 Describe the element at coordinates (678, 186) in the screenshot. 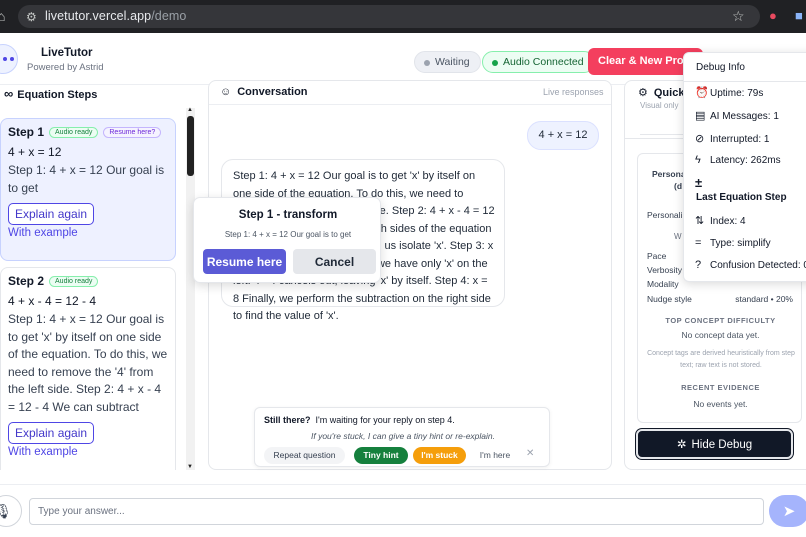

I see `personalization-title-sub: (d` at that location.